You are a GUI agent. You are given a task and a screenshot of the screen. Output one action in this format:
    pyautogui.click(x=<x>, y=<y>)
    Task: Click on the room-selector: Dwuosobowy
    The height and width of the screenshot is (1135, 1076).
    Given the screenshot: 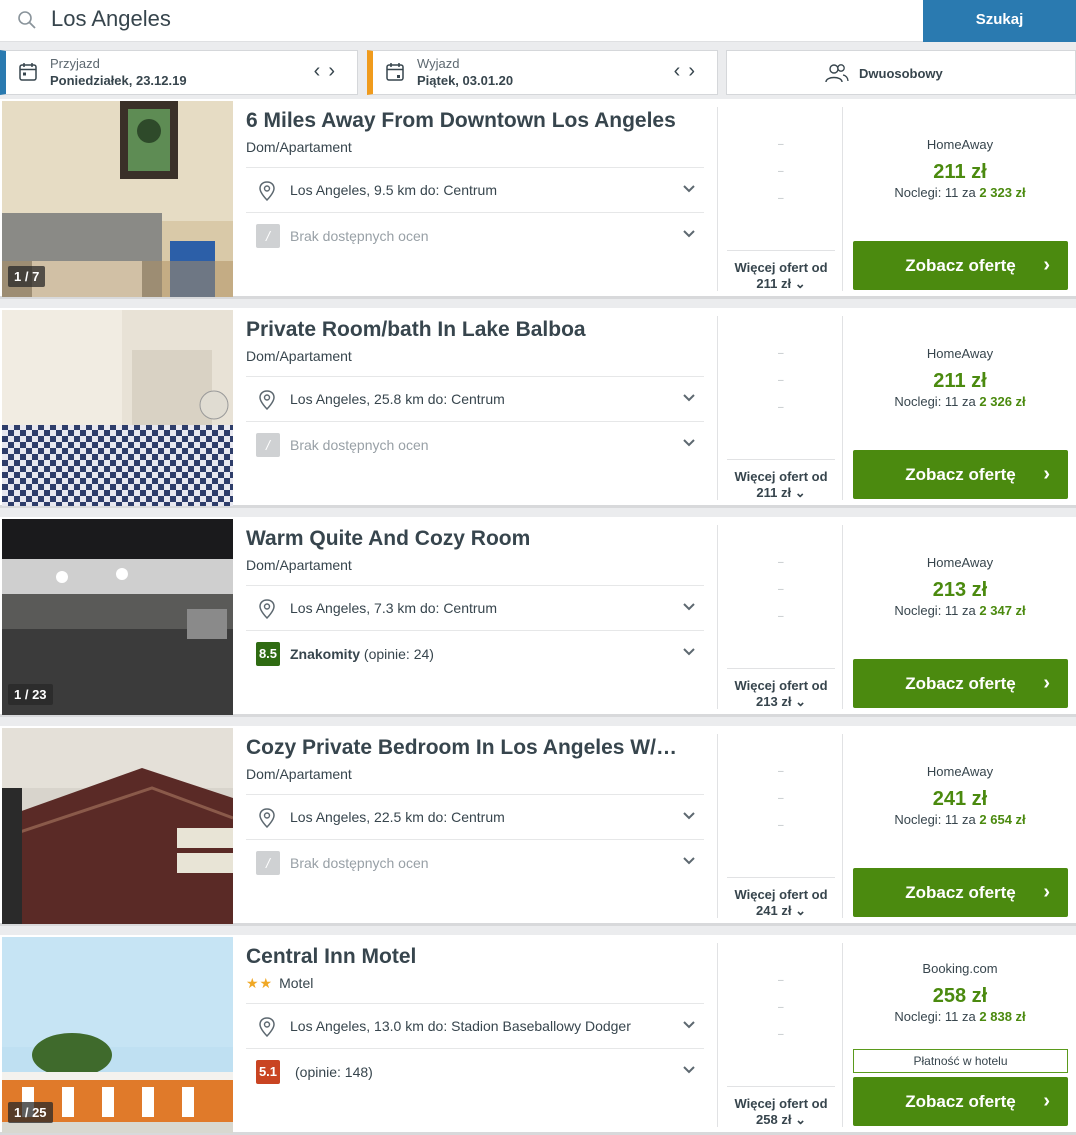 What is the action you would take?
    pyautogui.click(x=901, y=72)
    